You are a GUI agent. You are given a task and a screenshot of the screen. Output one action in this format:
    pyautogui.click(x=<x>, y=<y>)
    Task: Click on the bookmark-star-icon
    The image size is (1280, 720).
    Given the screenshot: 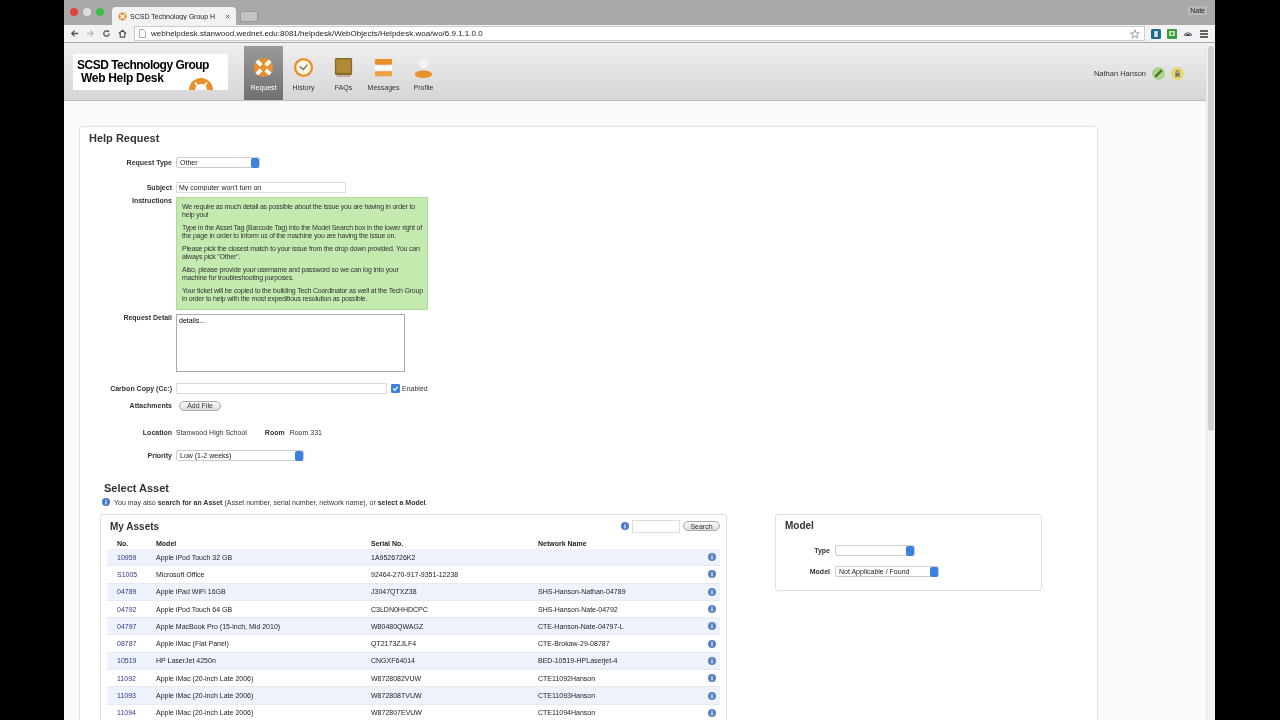 What is the action you would take?
    pyautogui.click(x=1135, y=33)
    